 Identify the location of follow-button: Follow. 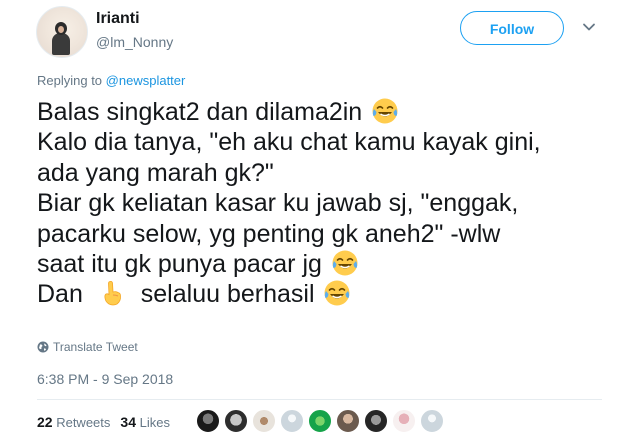
(512, 28).